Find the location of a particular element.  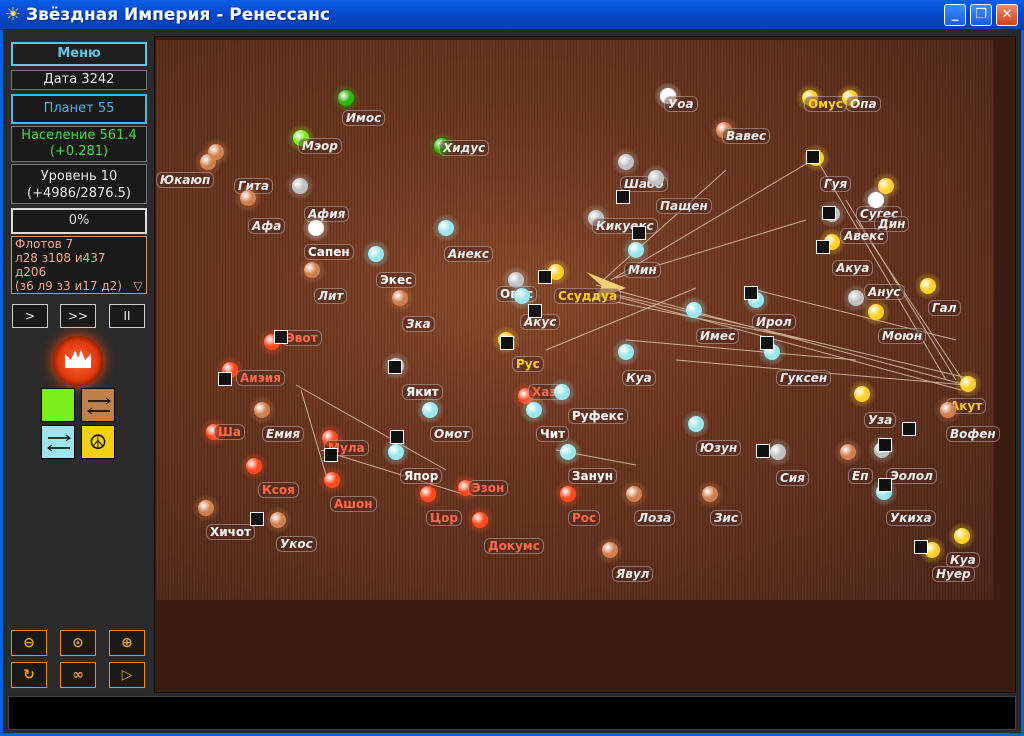

planet-label: Анекс is located at coordinates (468, 254).